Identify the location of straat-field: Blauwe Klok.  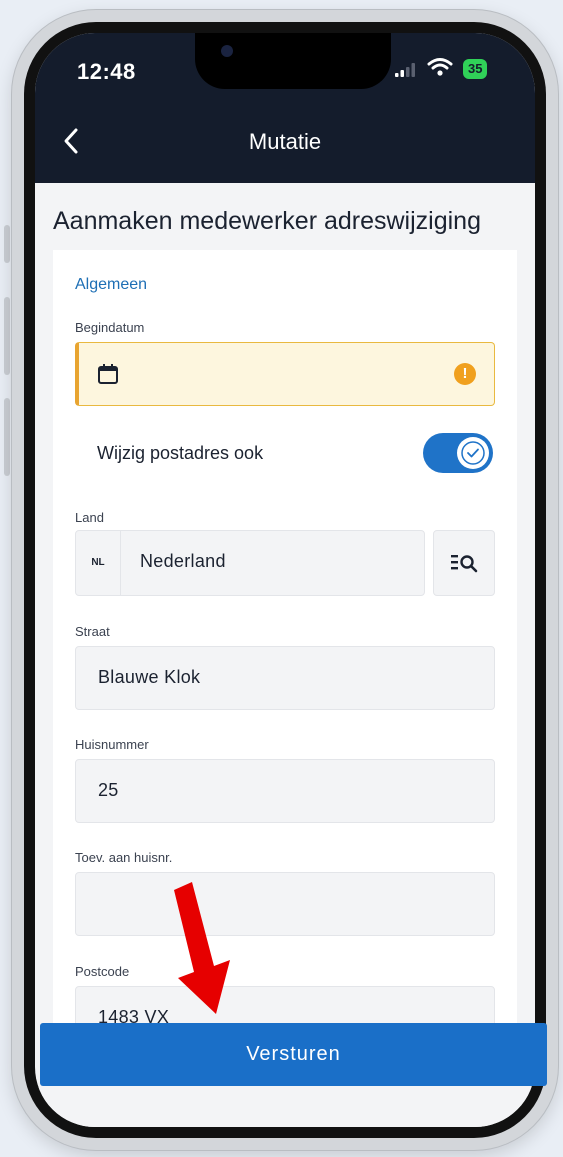
(285, 678).